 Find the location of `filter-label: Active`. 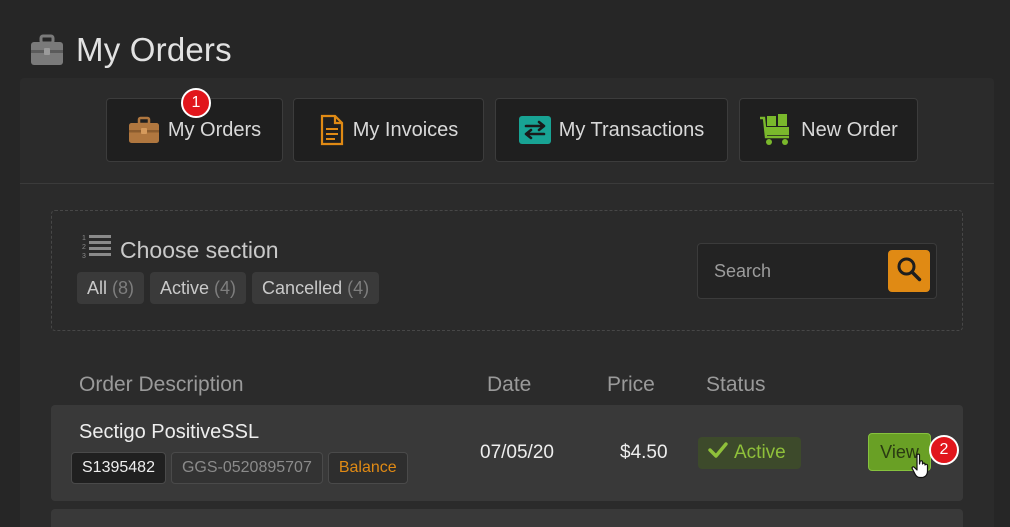

filter-label: Active is located at coordinates (185, 287).